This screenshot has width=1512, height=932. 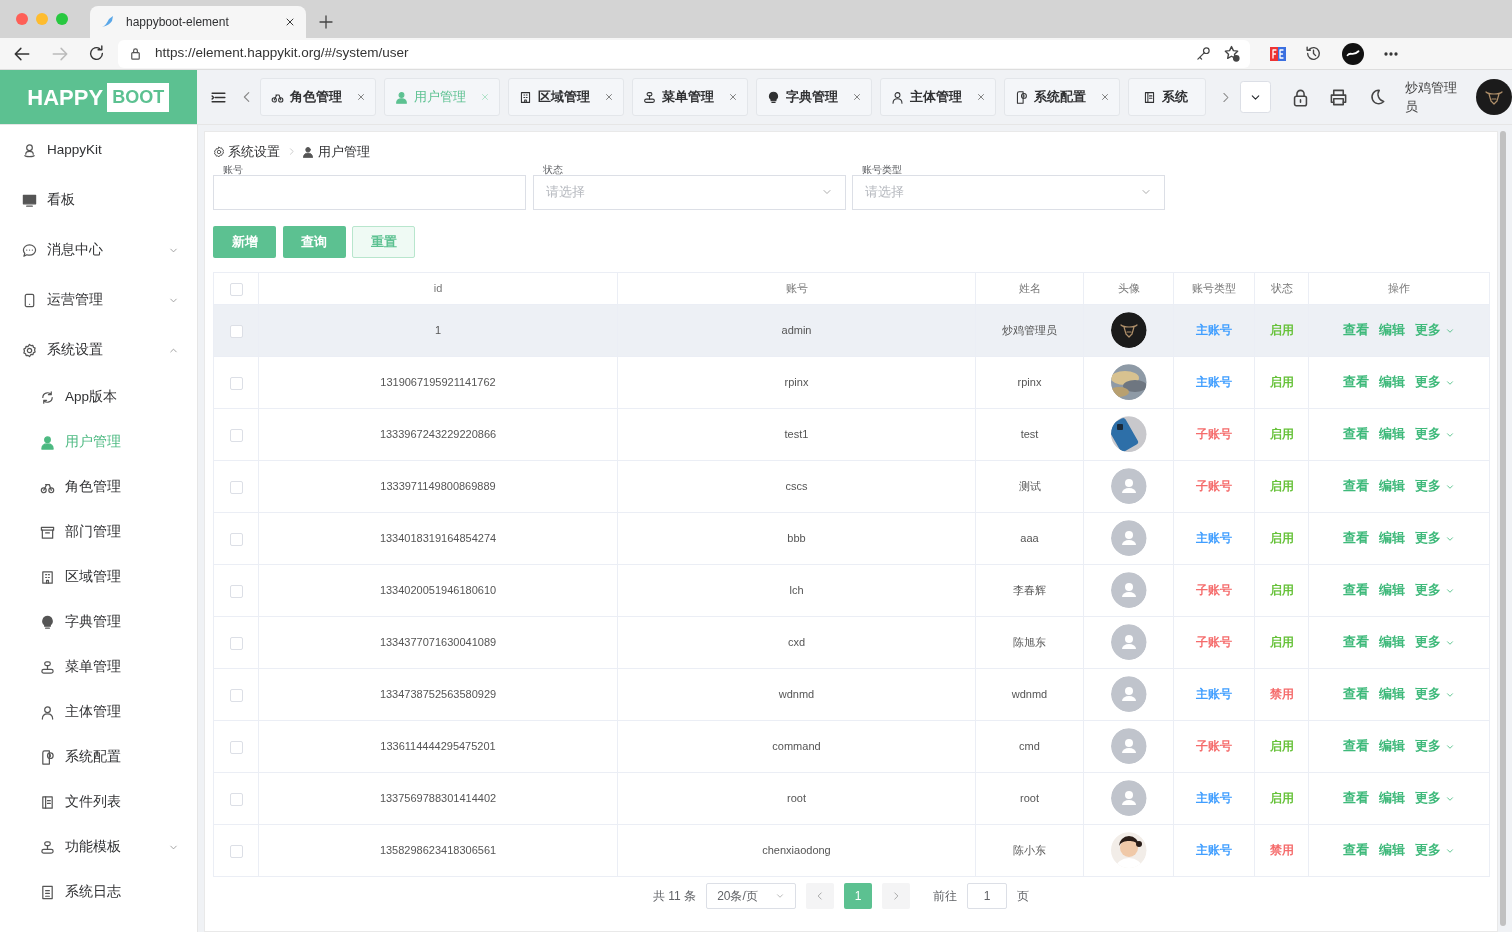 What do you see at coordinates (1313, 53) in the screenshot?
I see `history-icon` at bounding box center [1313, 53].